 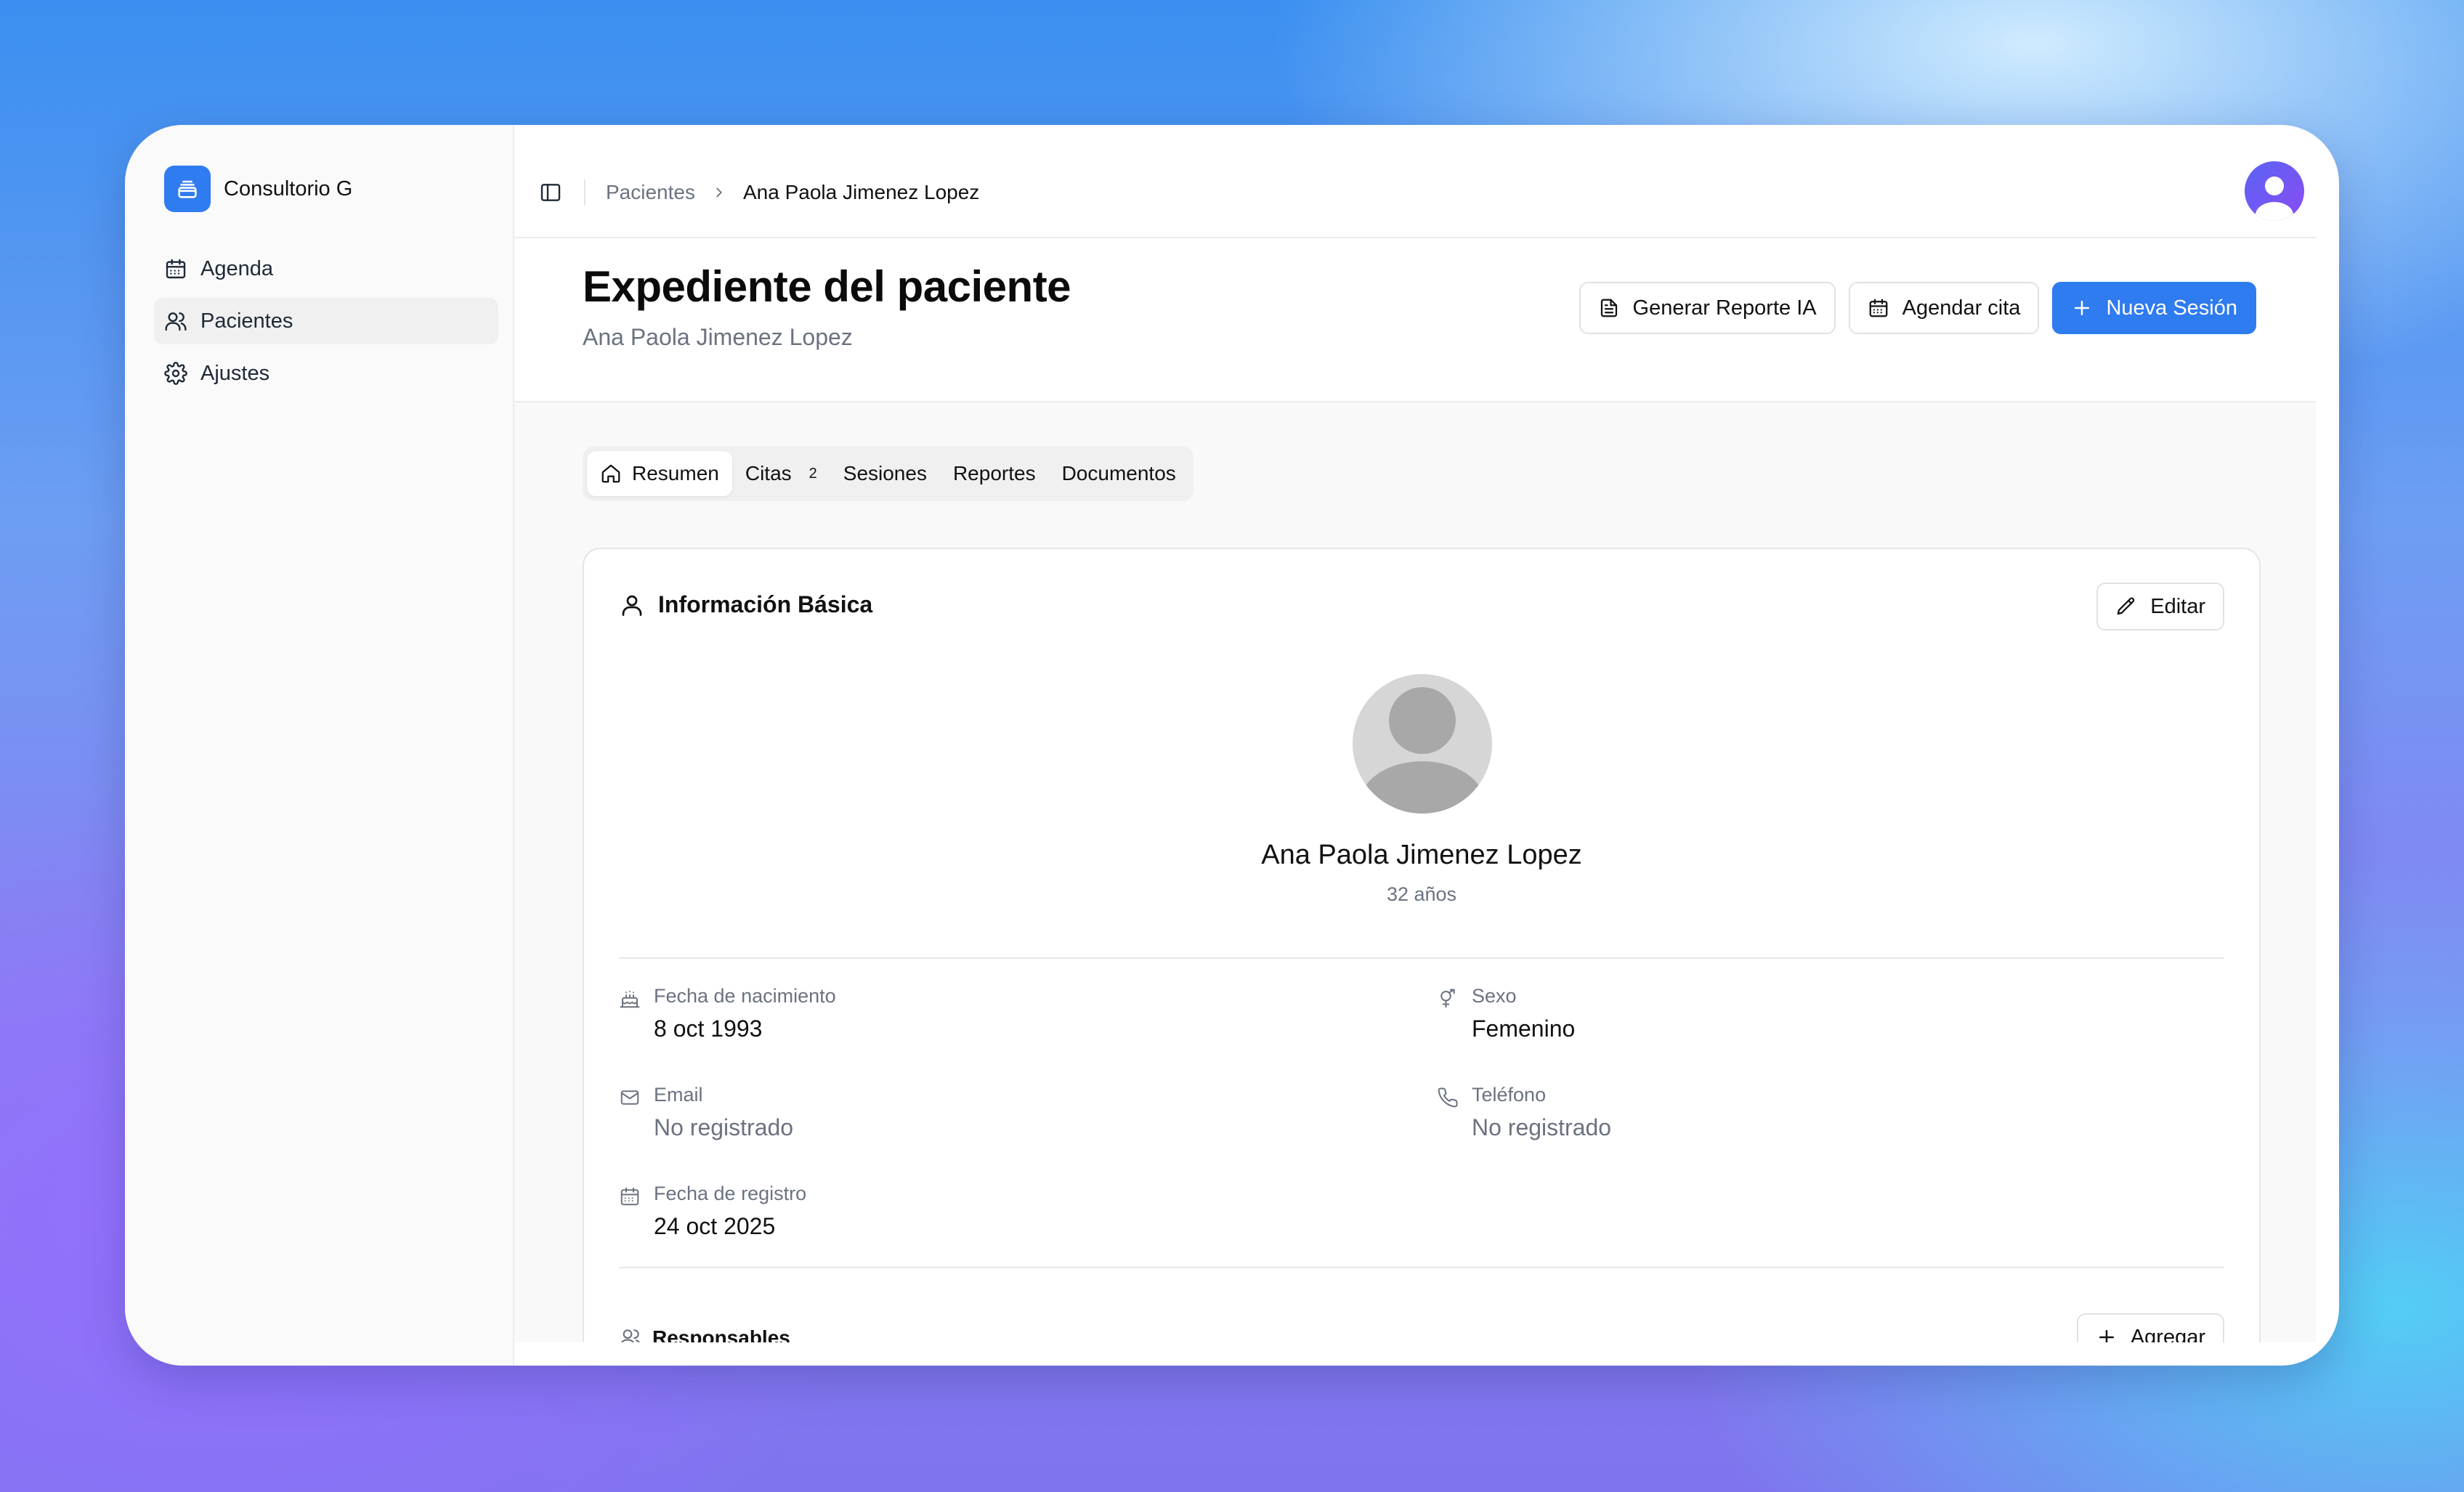 I want to click on new-session-button: Nueva Sesión, so click(x=2154, y=308).